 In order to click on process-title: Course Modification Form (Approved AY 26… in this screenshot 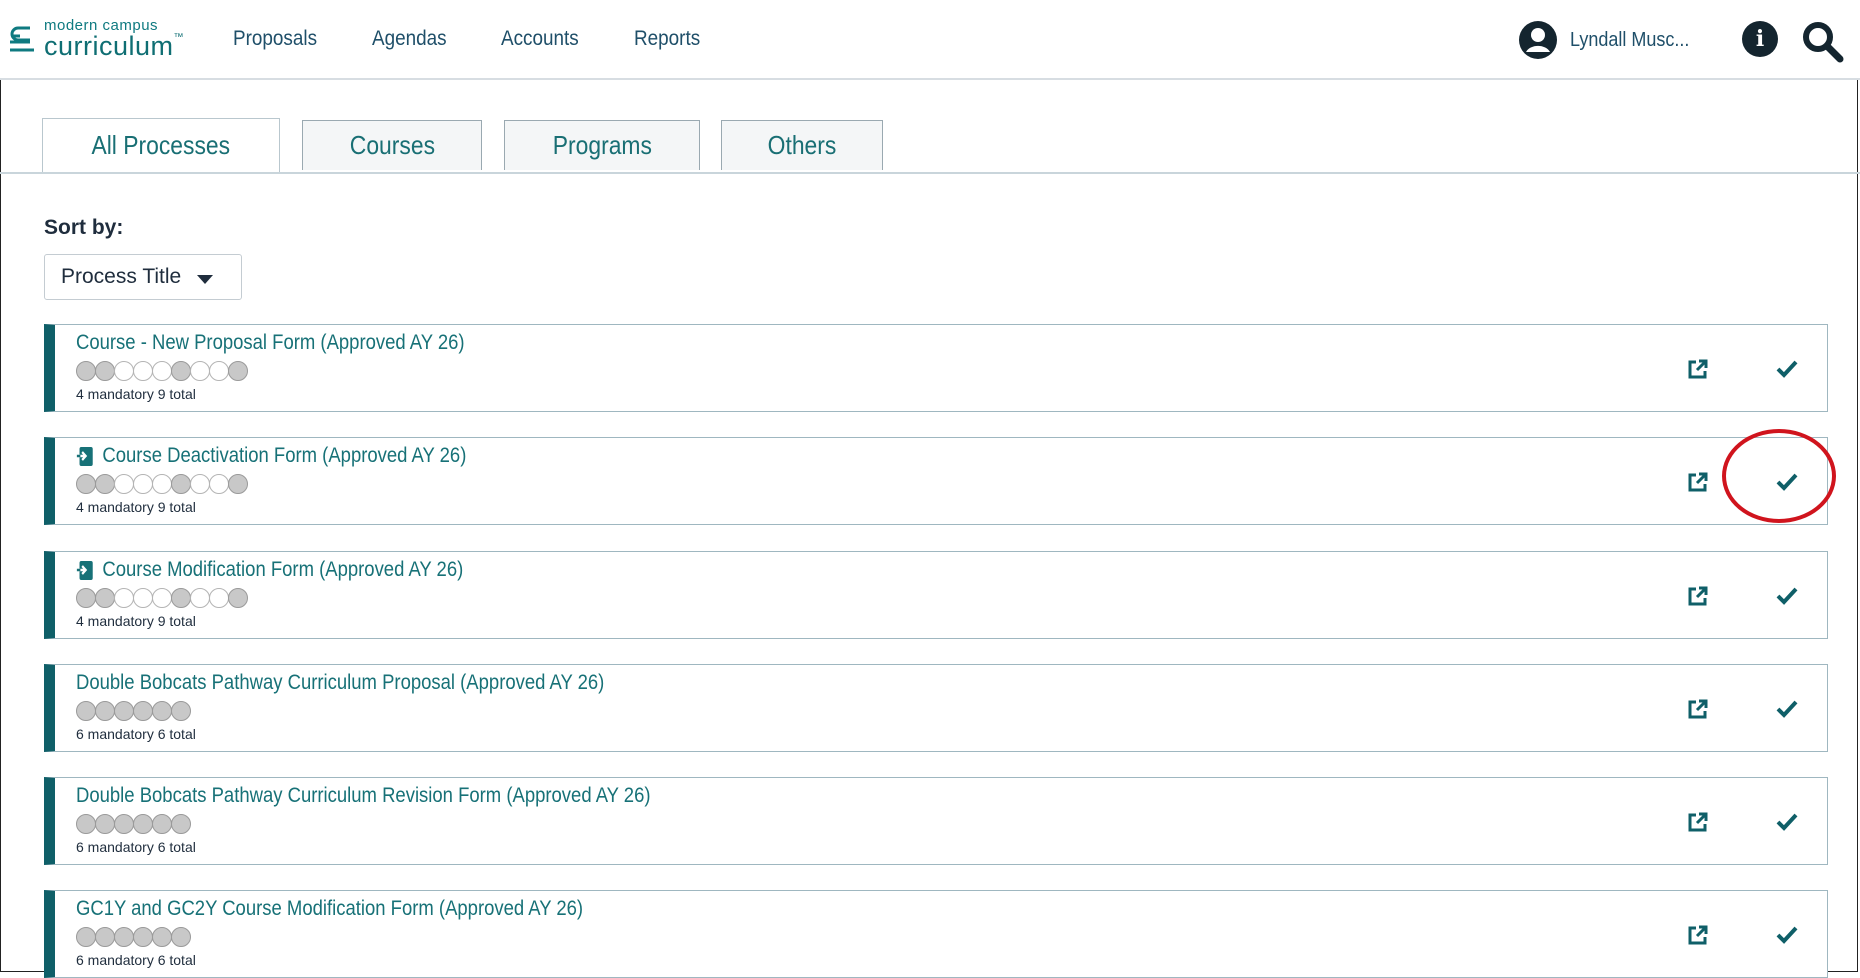, I will do `click(269, 570)`.